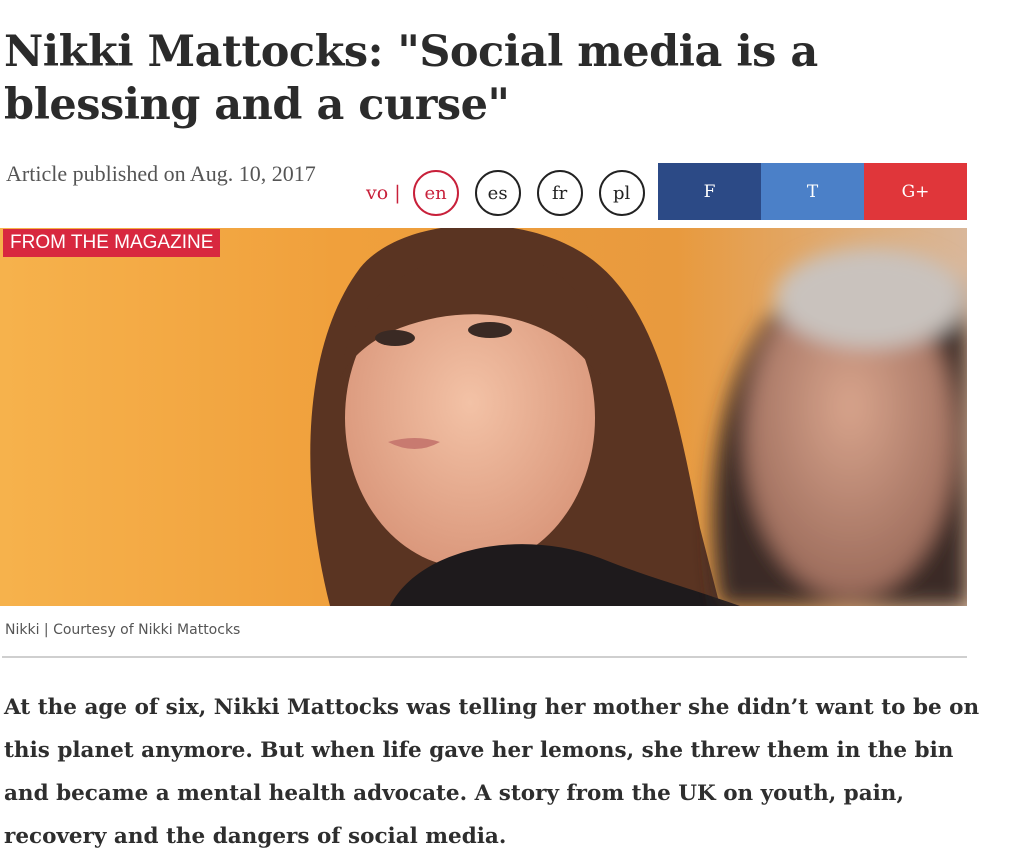 The image size is (1024, 860). What do you see at coordinates (112, 243) in the screenshot?
I see `section-tag: FROM THE MAGAZINE` at bounding box center [112, 243].